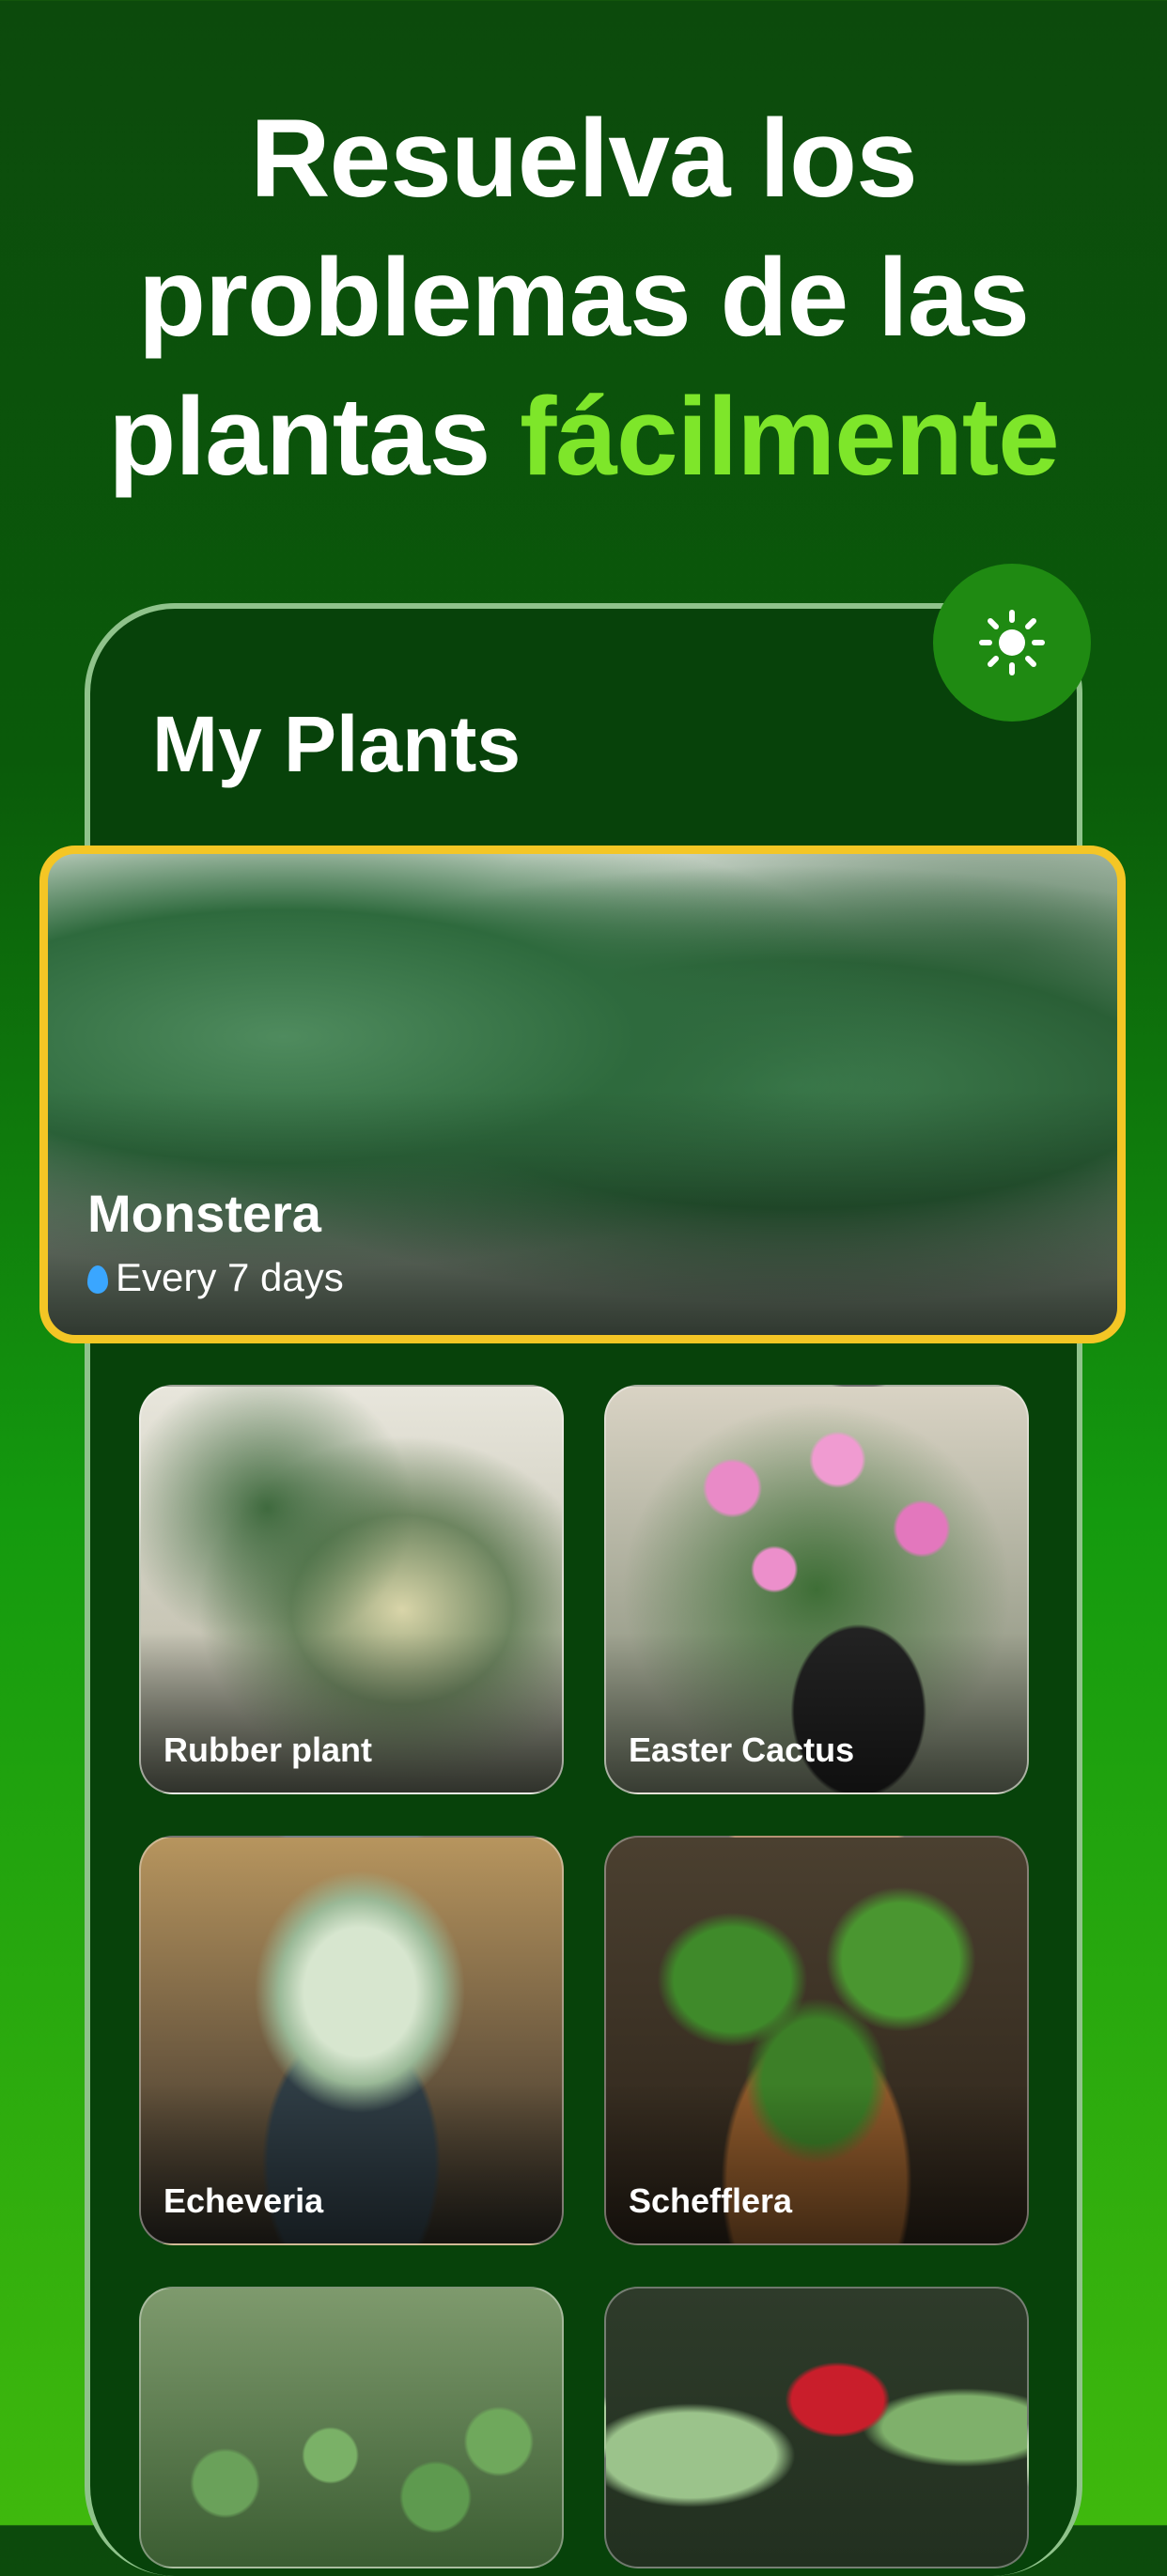 This screenshot has height=2576, width=1167. I want to click on headline-line-3: plantas fácilmente, so click(583, 437).